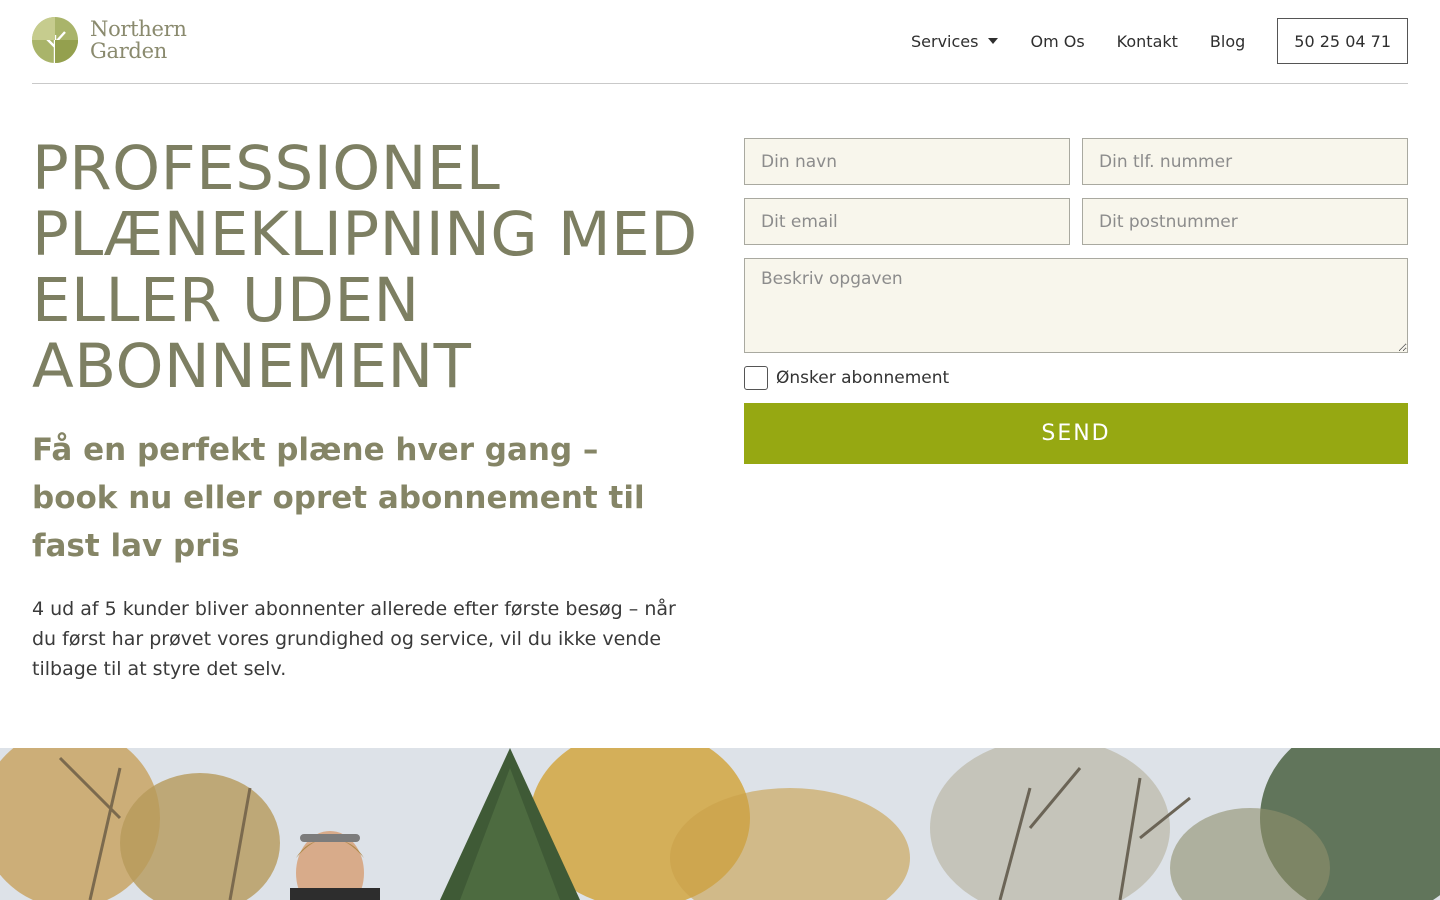  I want to click on phone-number: 50 25 04 71, so click(1342, 41).